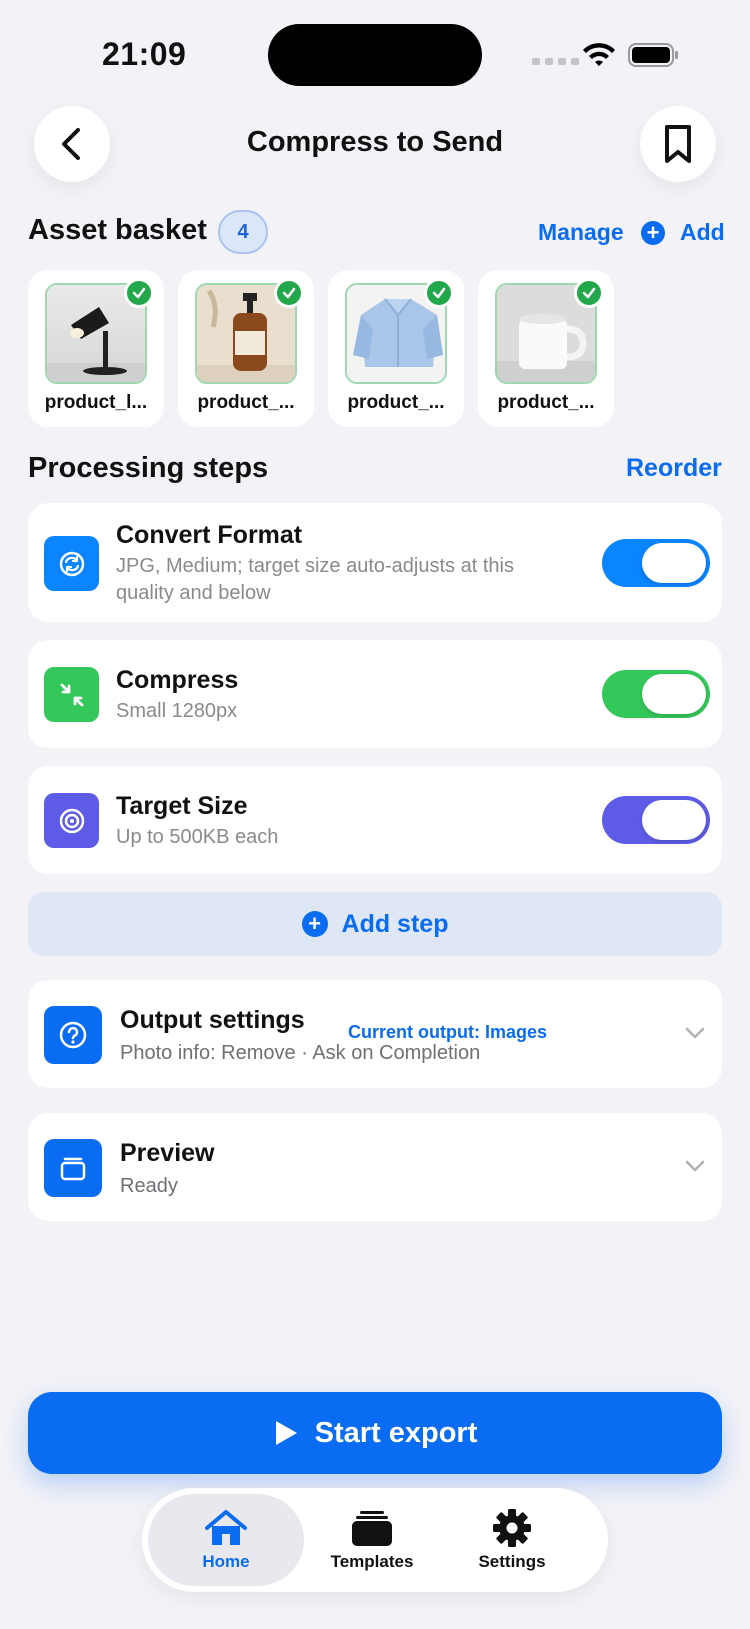  What do you see at coordinates (375, 1167) in the screenshot?
I see `preview-card: Preview Ready` at bounding box center [375, 1167].